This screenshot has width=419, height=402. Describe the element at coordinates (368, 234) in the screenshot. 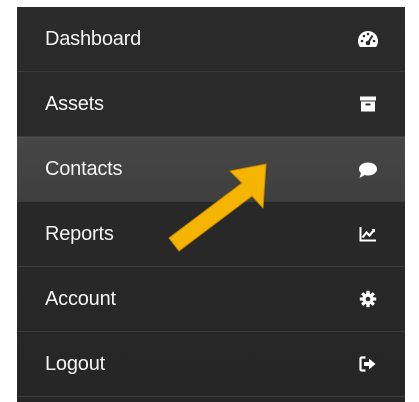

I see `line-chart-icon` at that location.